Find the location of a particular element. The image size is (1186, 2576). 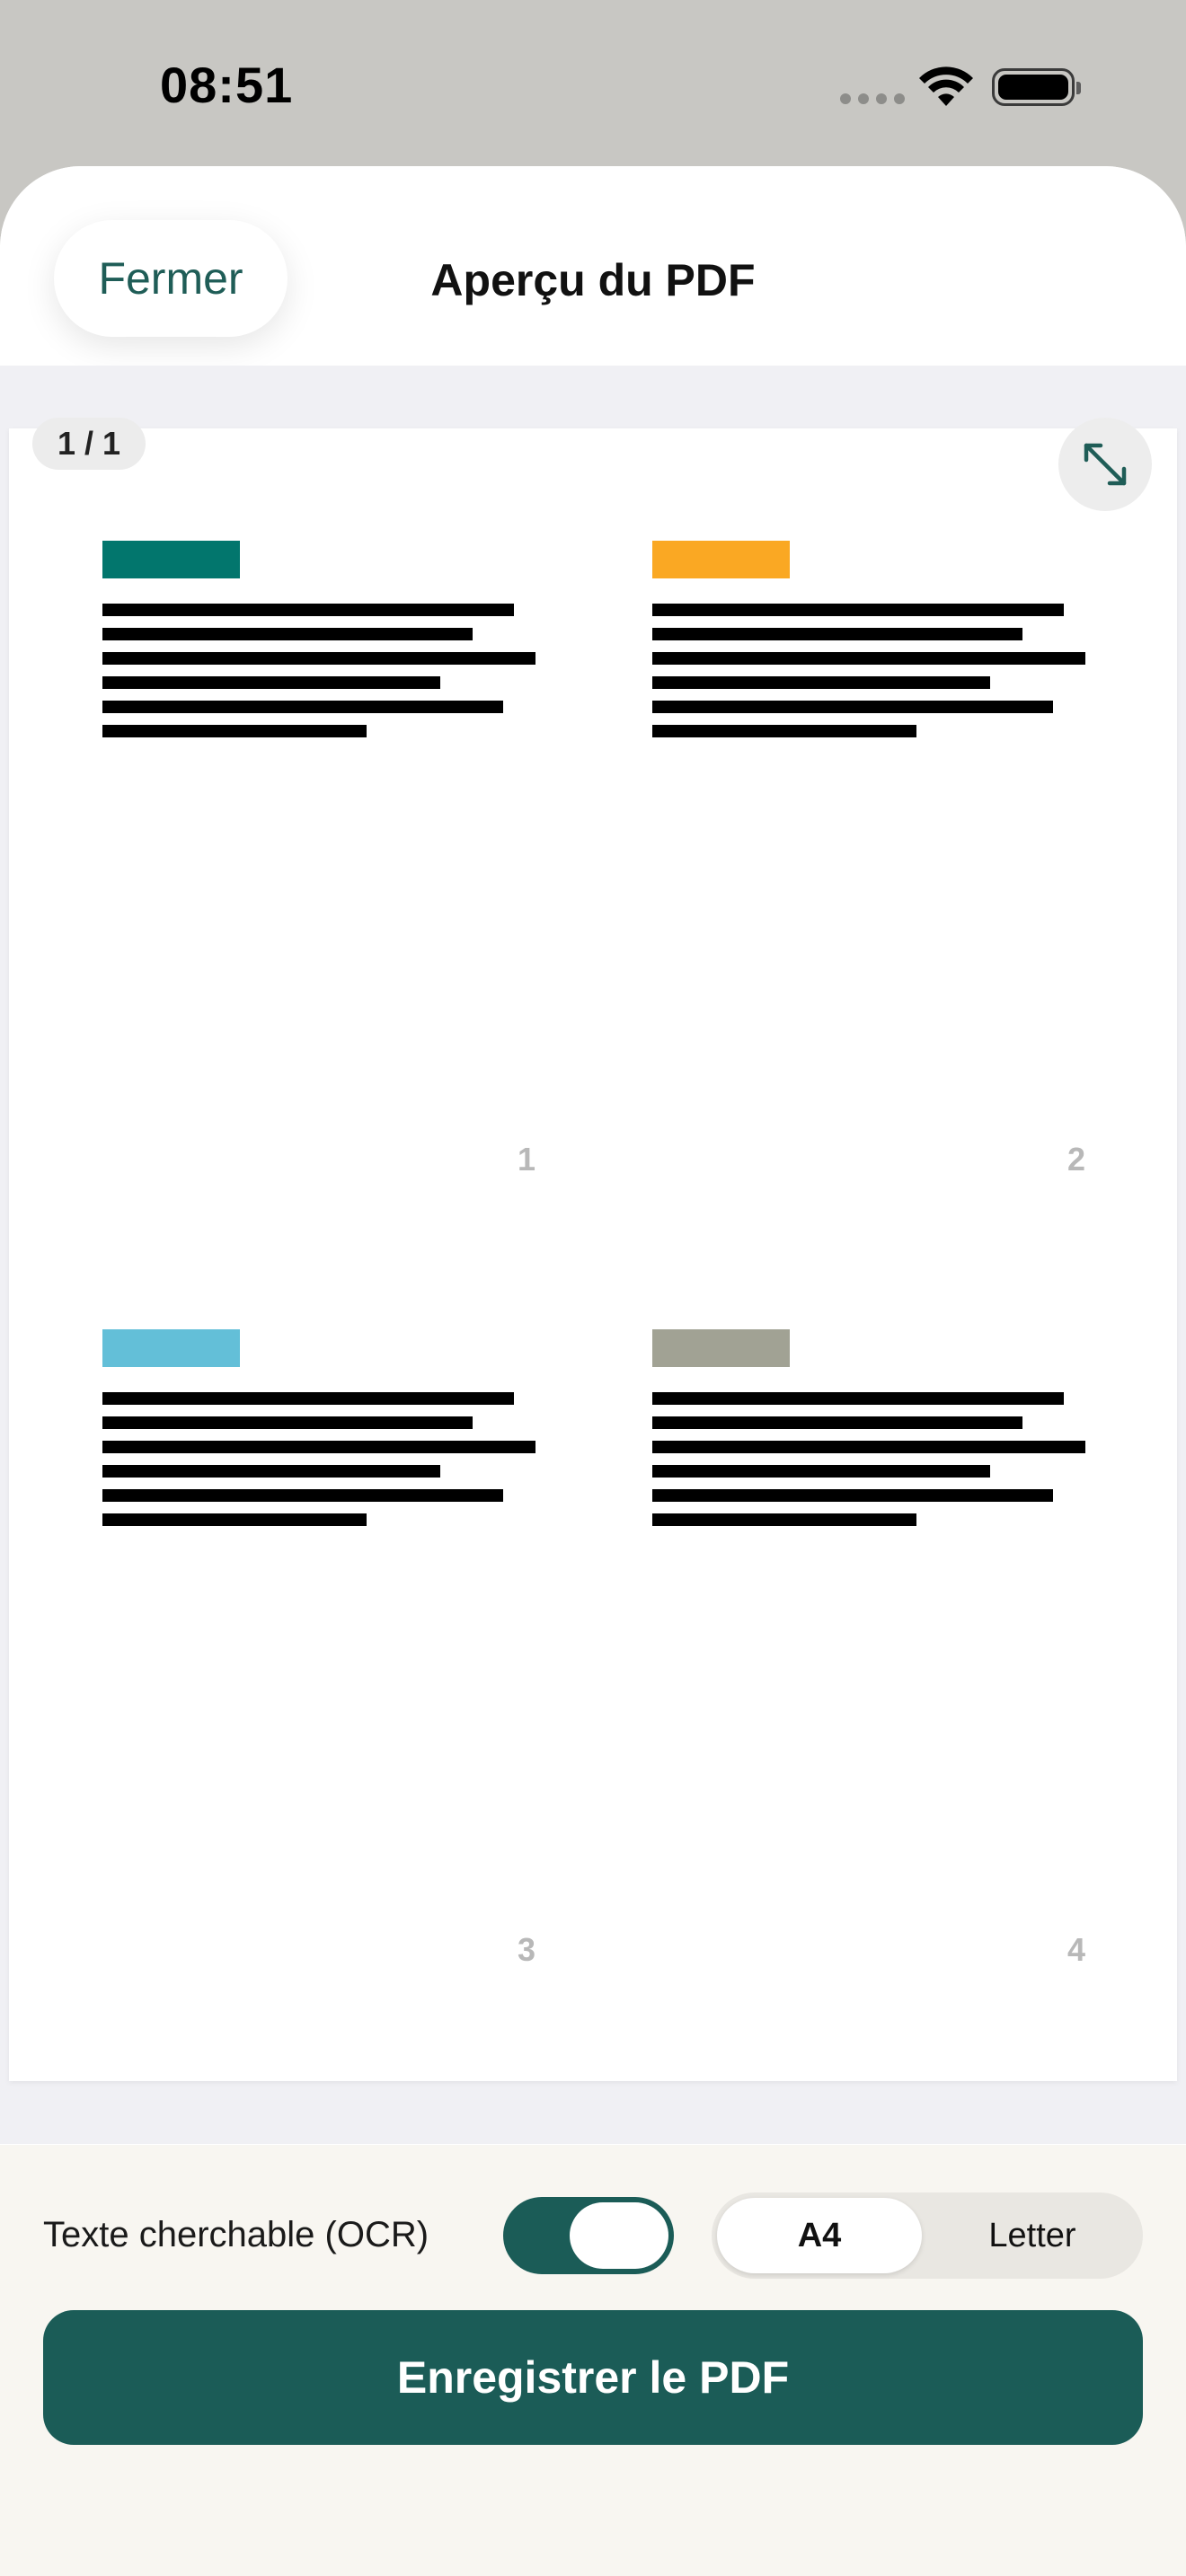

page-thumbnail-4: 4 is located at coordinates (828, 1593).